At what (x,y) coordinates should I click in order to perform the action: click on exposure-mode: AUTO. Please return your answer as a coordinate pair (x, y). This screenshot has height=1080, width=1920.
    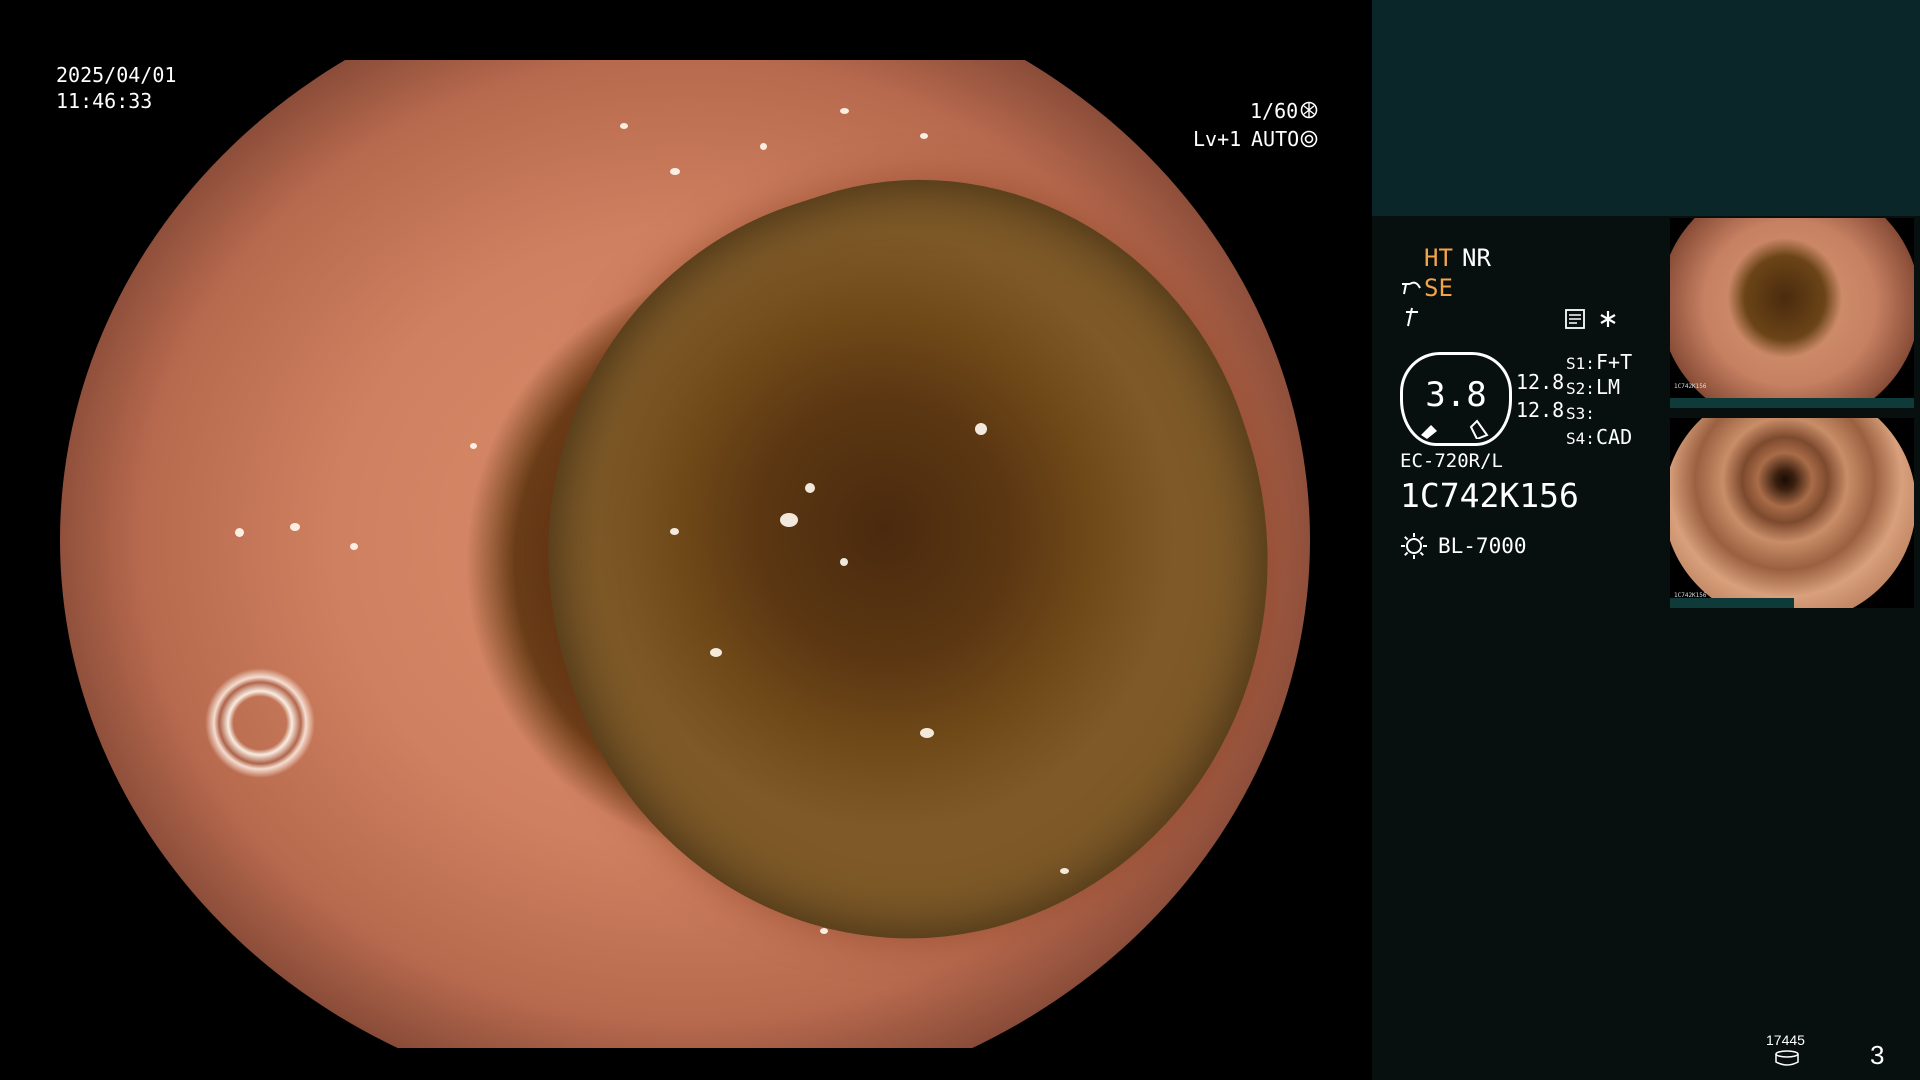
    Looking at the image, I should click on (1275, 139).